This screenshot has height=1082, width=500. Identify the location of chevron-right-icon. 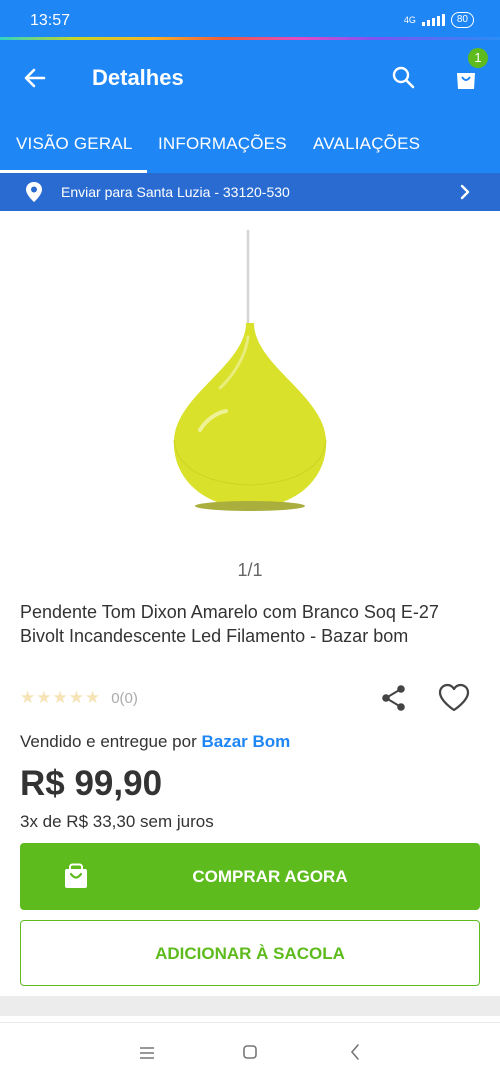
(465, 192).